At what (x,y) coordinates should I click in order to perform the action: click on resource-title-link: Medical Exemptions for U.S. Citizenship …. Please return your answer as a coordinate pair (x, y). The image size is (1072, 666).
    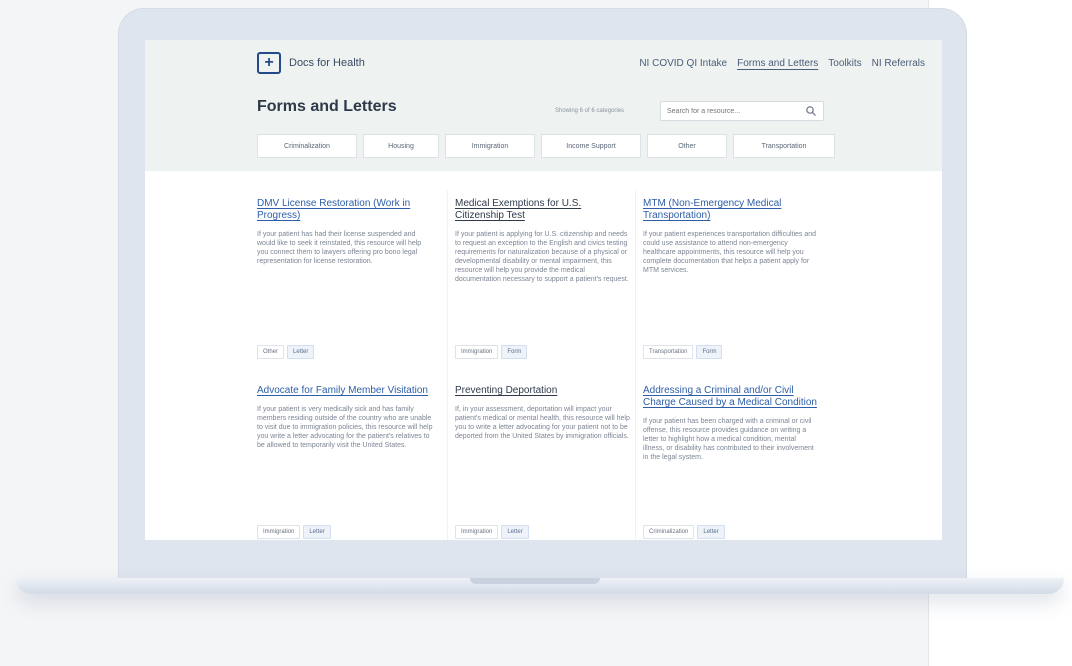
    Looking at the image, I should click on (543, 210).